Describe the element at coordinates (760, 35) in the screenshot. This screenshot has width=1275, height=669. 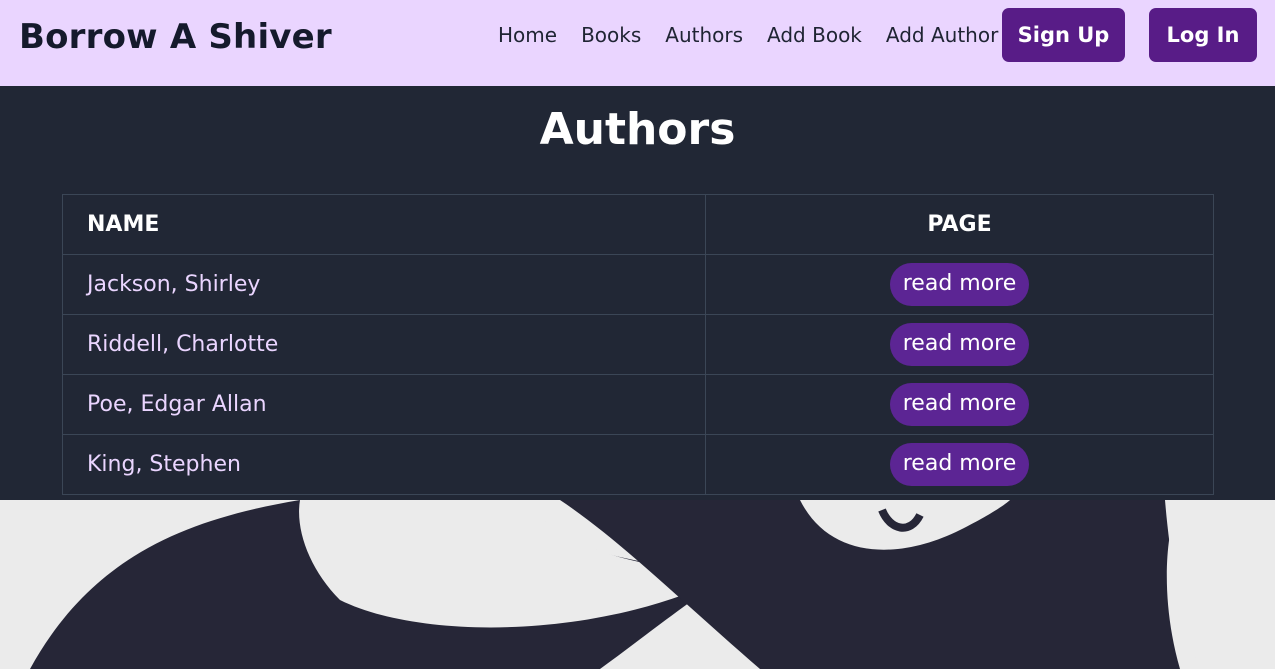
I see `nav-links: Home Books Authors Add Book Add Author` at that location.